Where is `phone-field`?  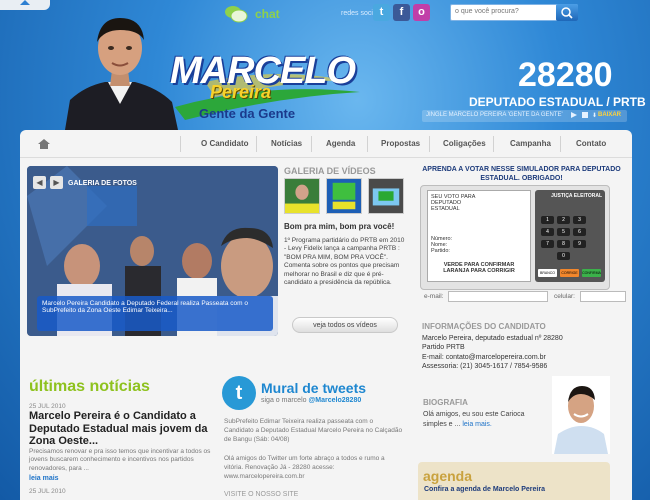
phone-field is located at coordinates (603, 296).